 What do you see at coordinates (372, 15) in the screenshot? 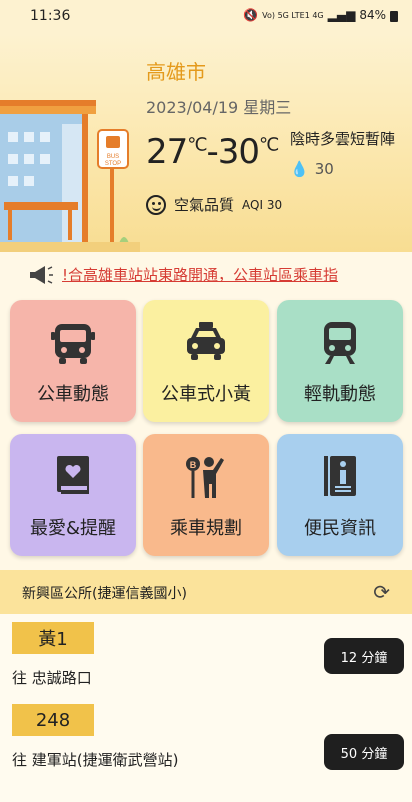
I see `battery-percent: 84%` at bounding box center [372, 15].